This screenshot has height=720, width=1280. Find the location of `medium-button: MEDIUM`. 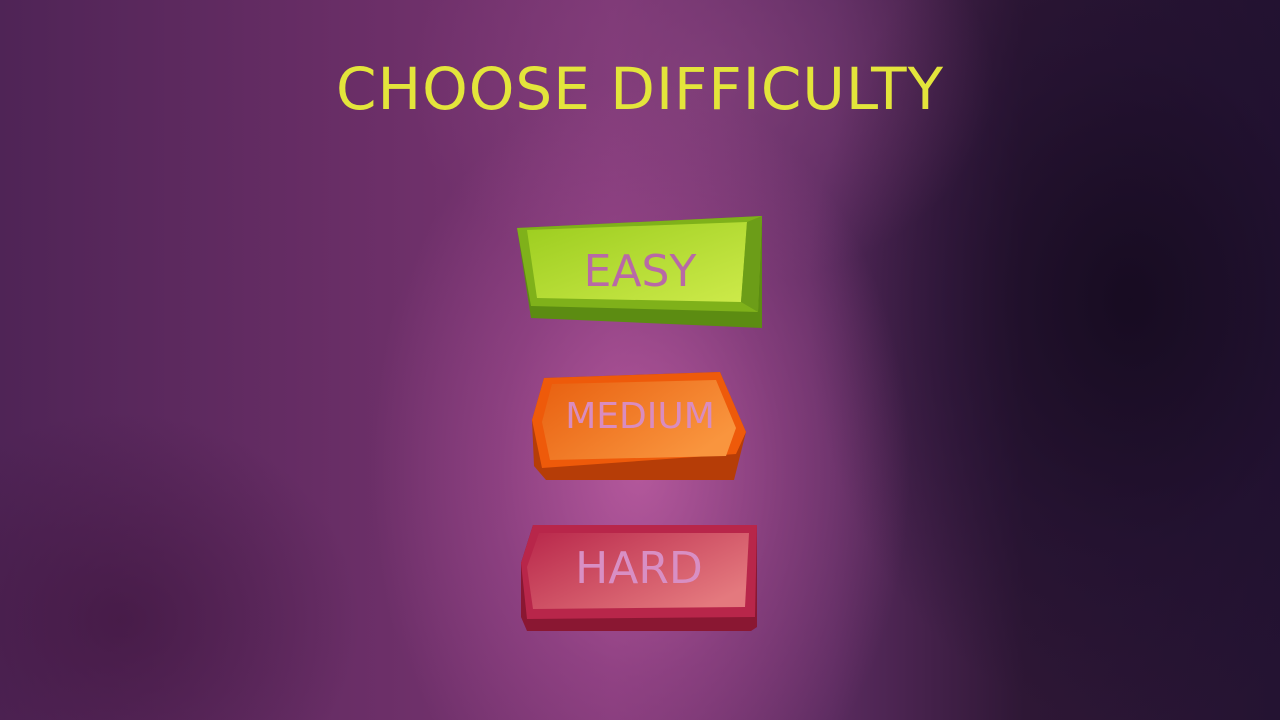

medium-button: MEDIUM is located at coordinates (640, 427).